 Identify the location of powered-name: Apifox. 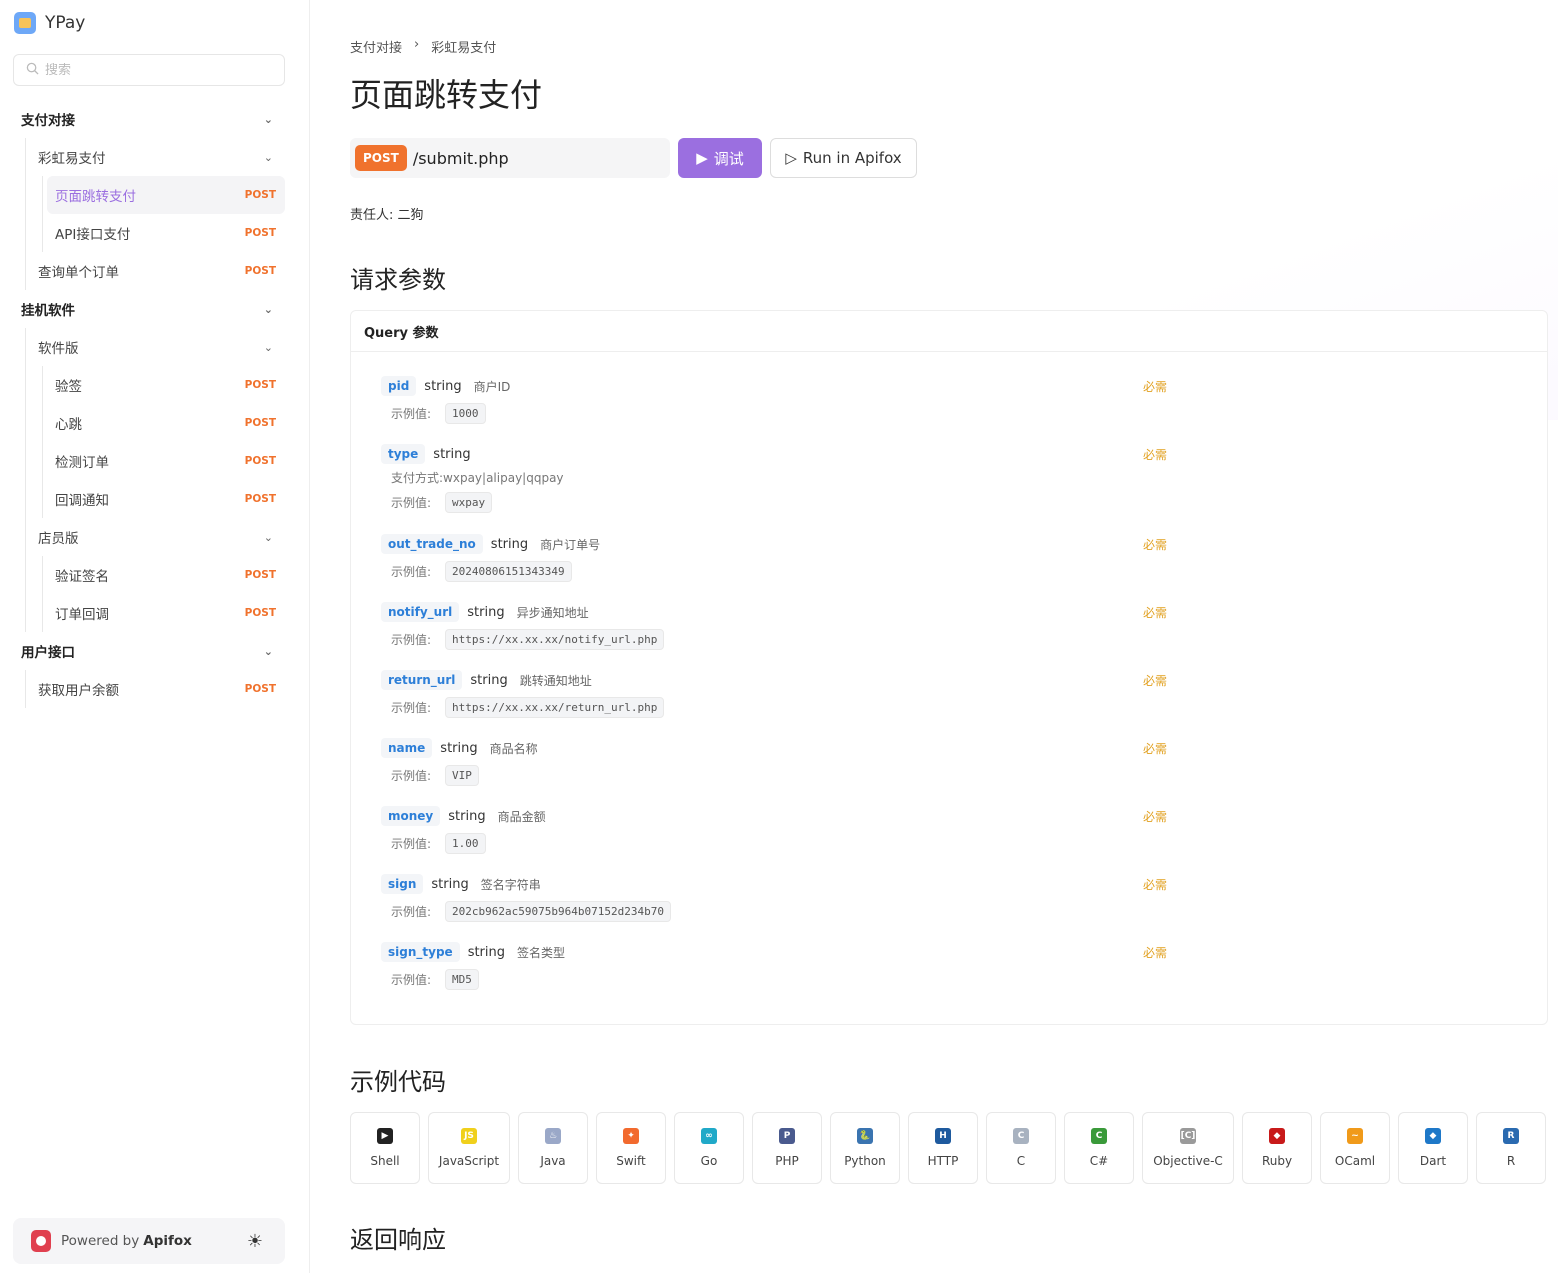
(167, 1241).